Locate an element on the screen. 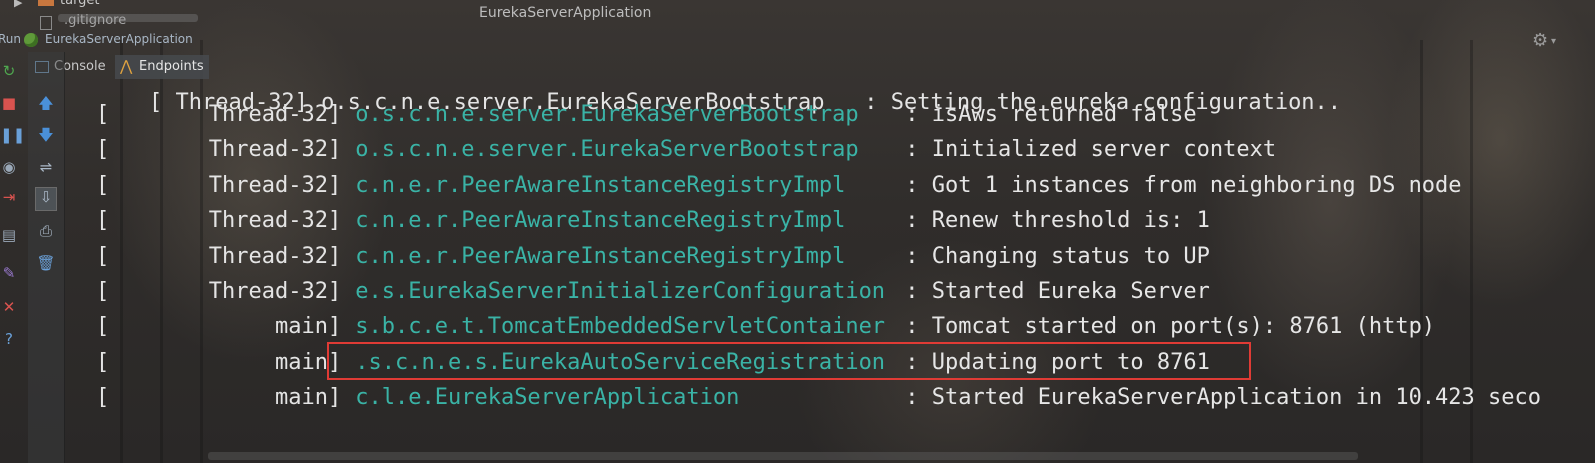  run-label: Run is located at coordinates (11, 39).